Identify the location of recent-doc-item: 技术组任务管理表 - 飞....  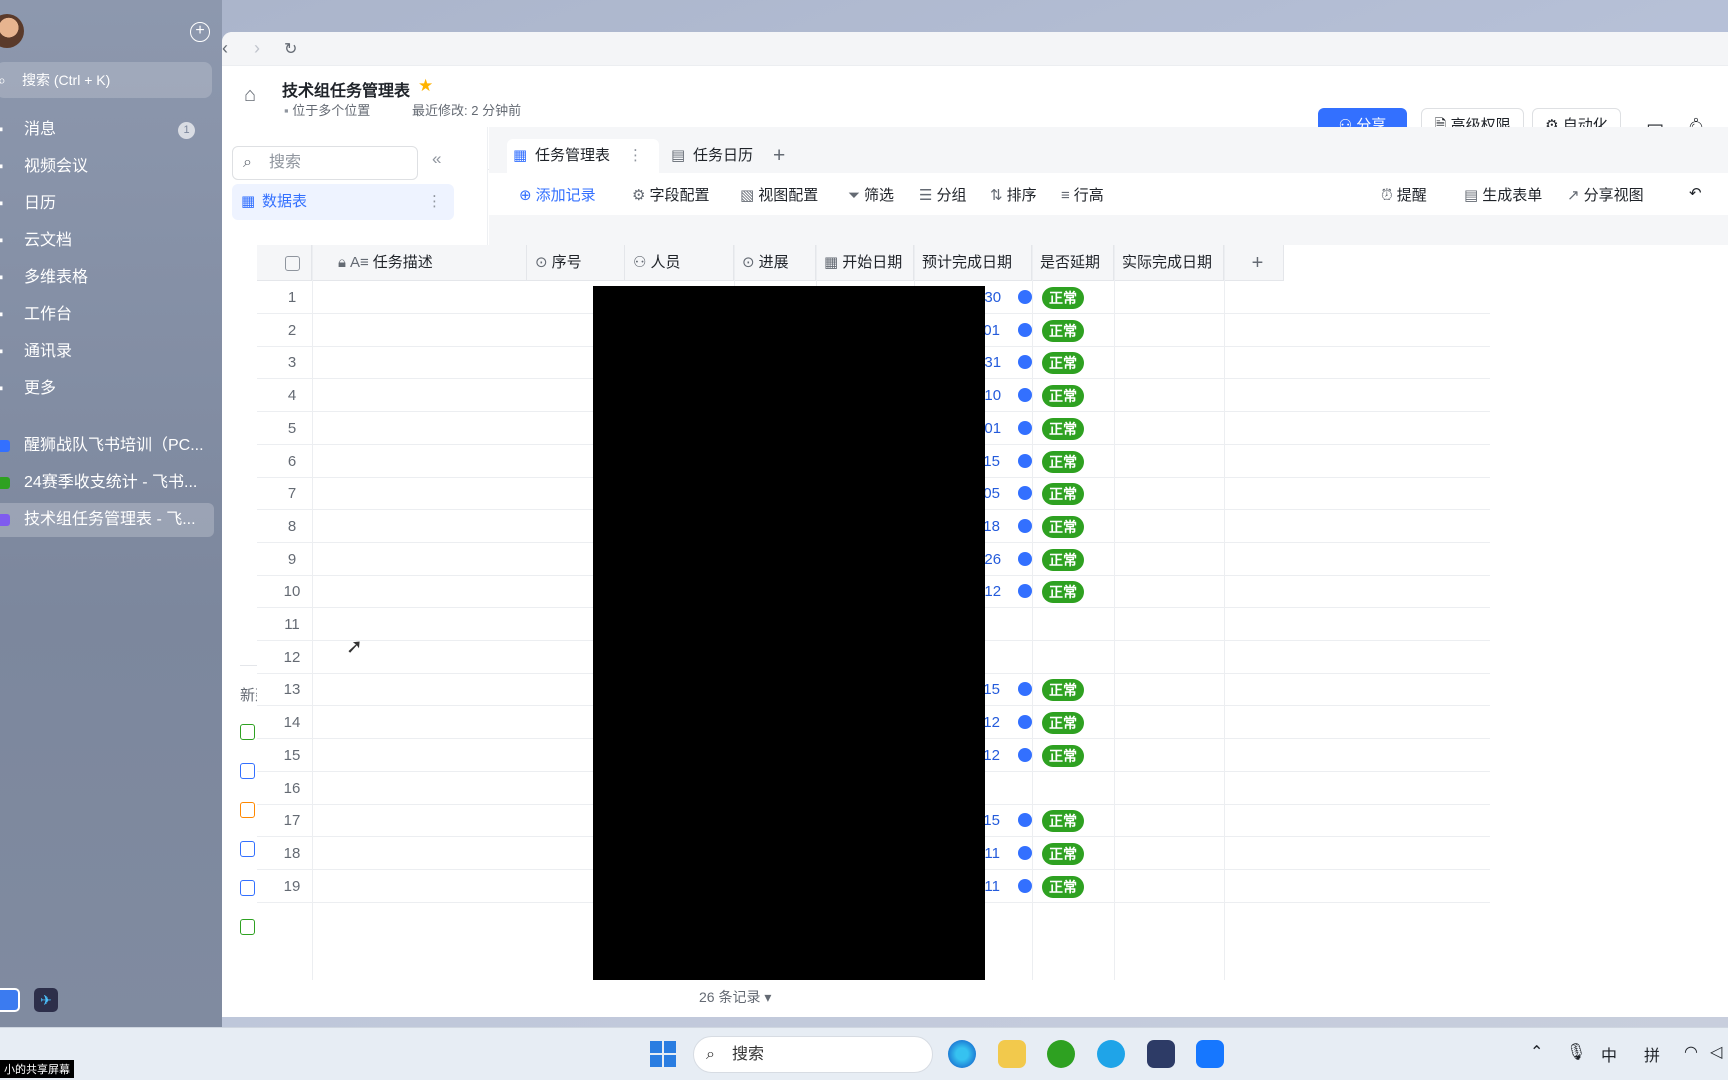
(107, 520).